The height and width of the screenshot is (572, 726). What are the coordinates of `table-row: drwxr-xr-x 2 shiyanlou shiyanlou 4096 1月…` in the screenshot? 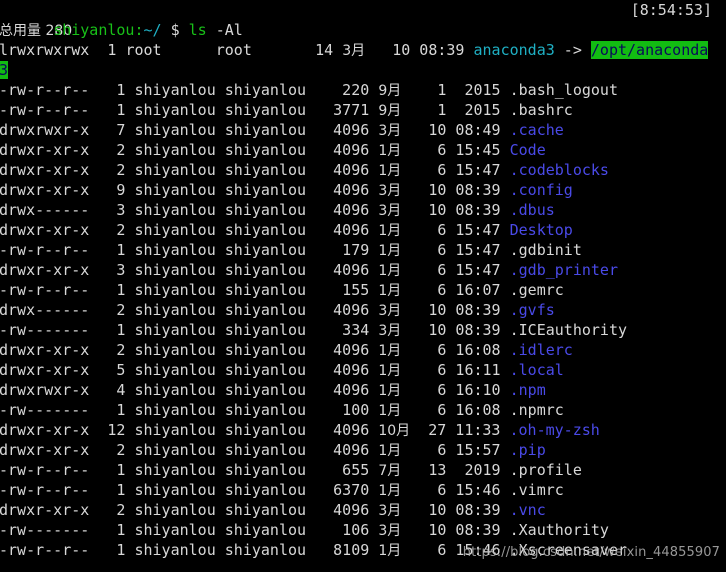 It's located at (363, 450).